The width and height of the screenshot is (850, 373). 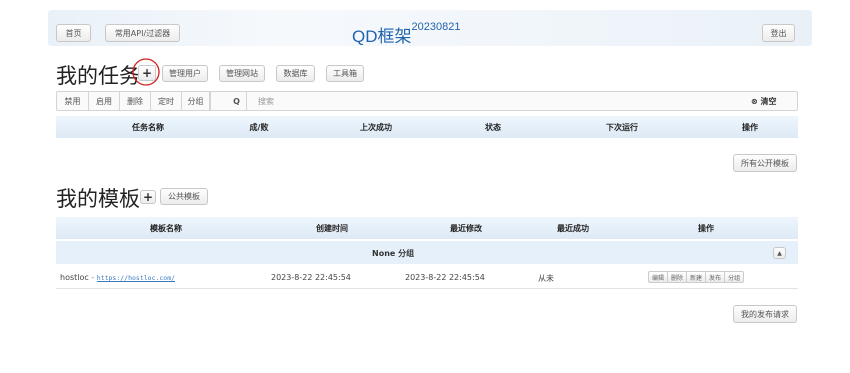 What do you see at coordinates (573, 228) in the screenshot?
I see `column-last-success: 最近成功` at bounding box center [573, 228].